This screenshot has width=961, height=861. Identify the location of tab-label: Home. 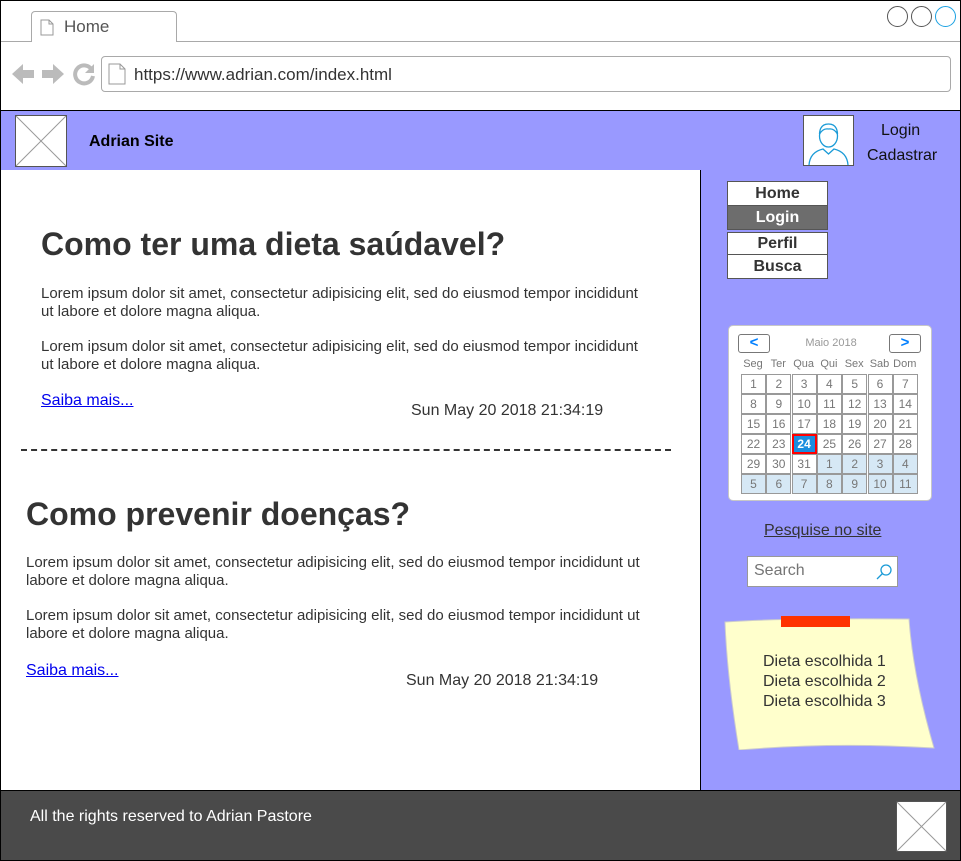
(87, 26).